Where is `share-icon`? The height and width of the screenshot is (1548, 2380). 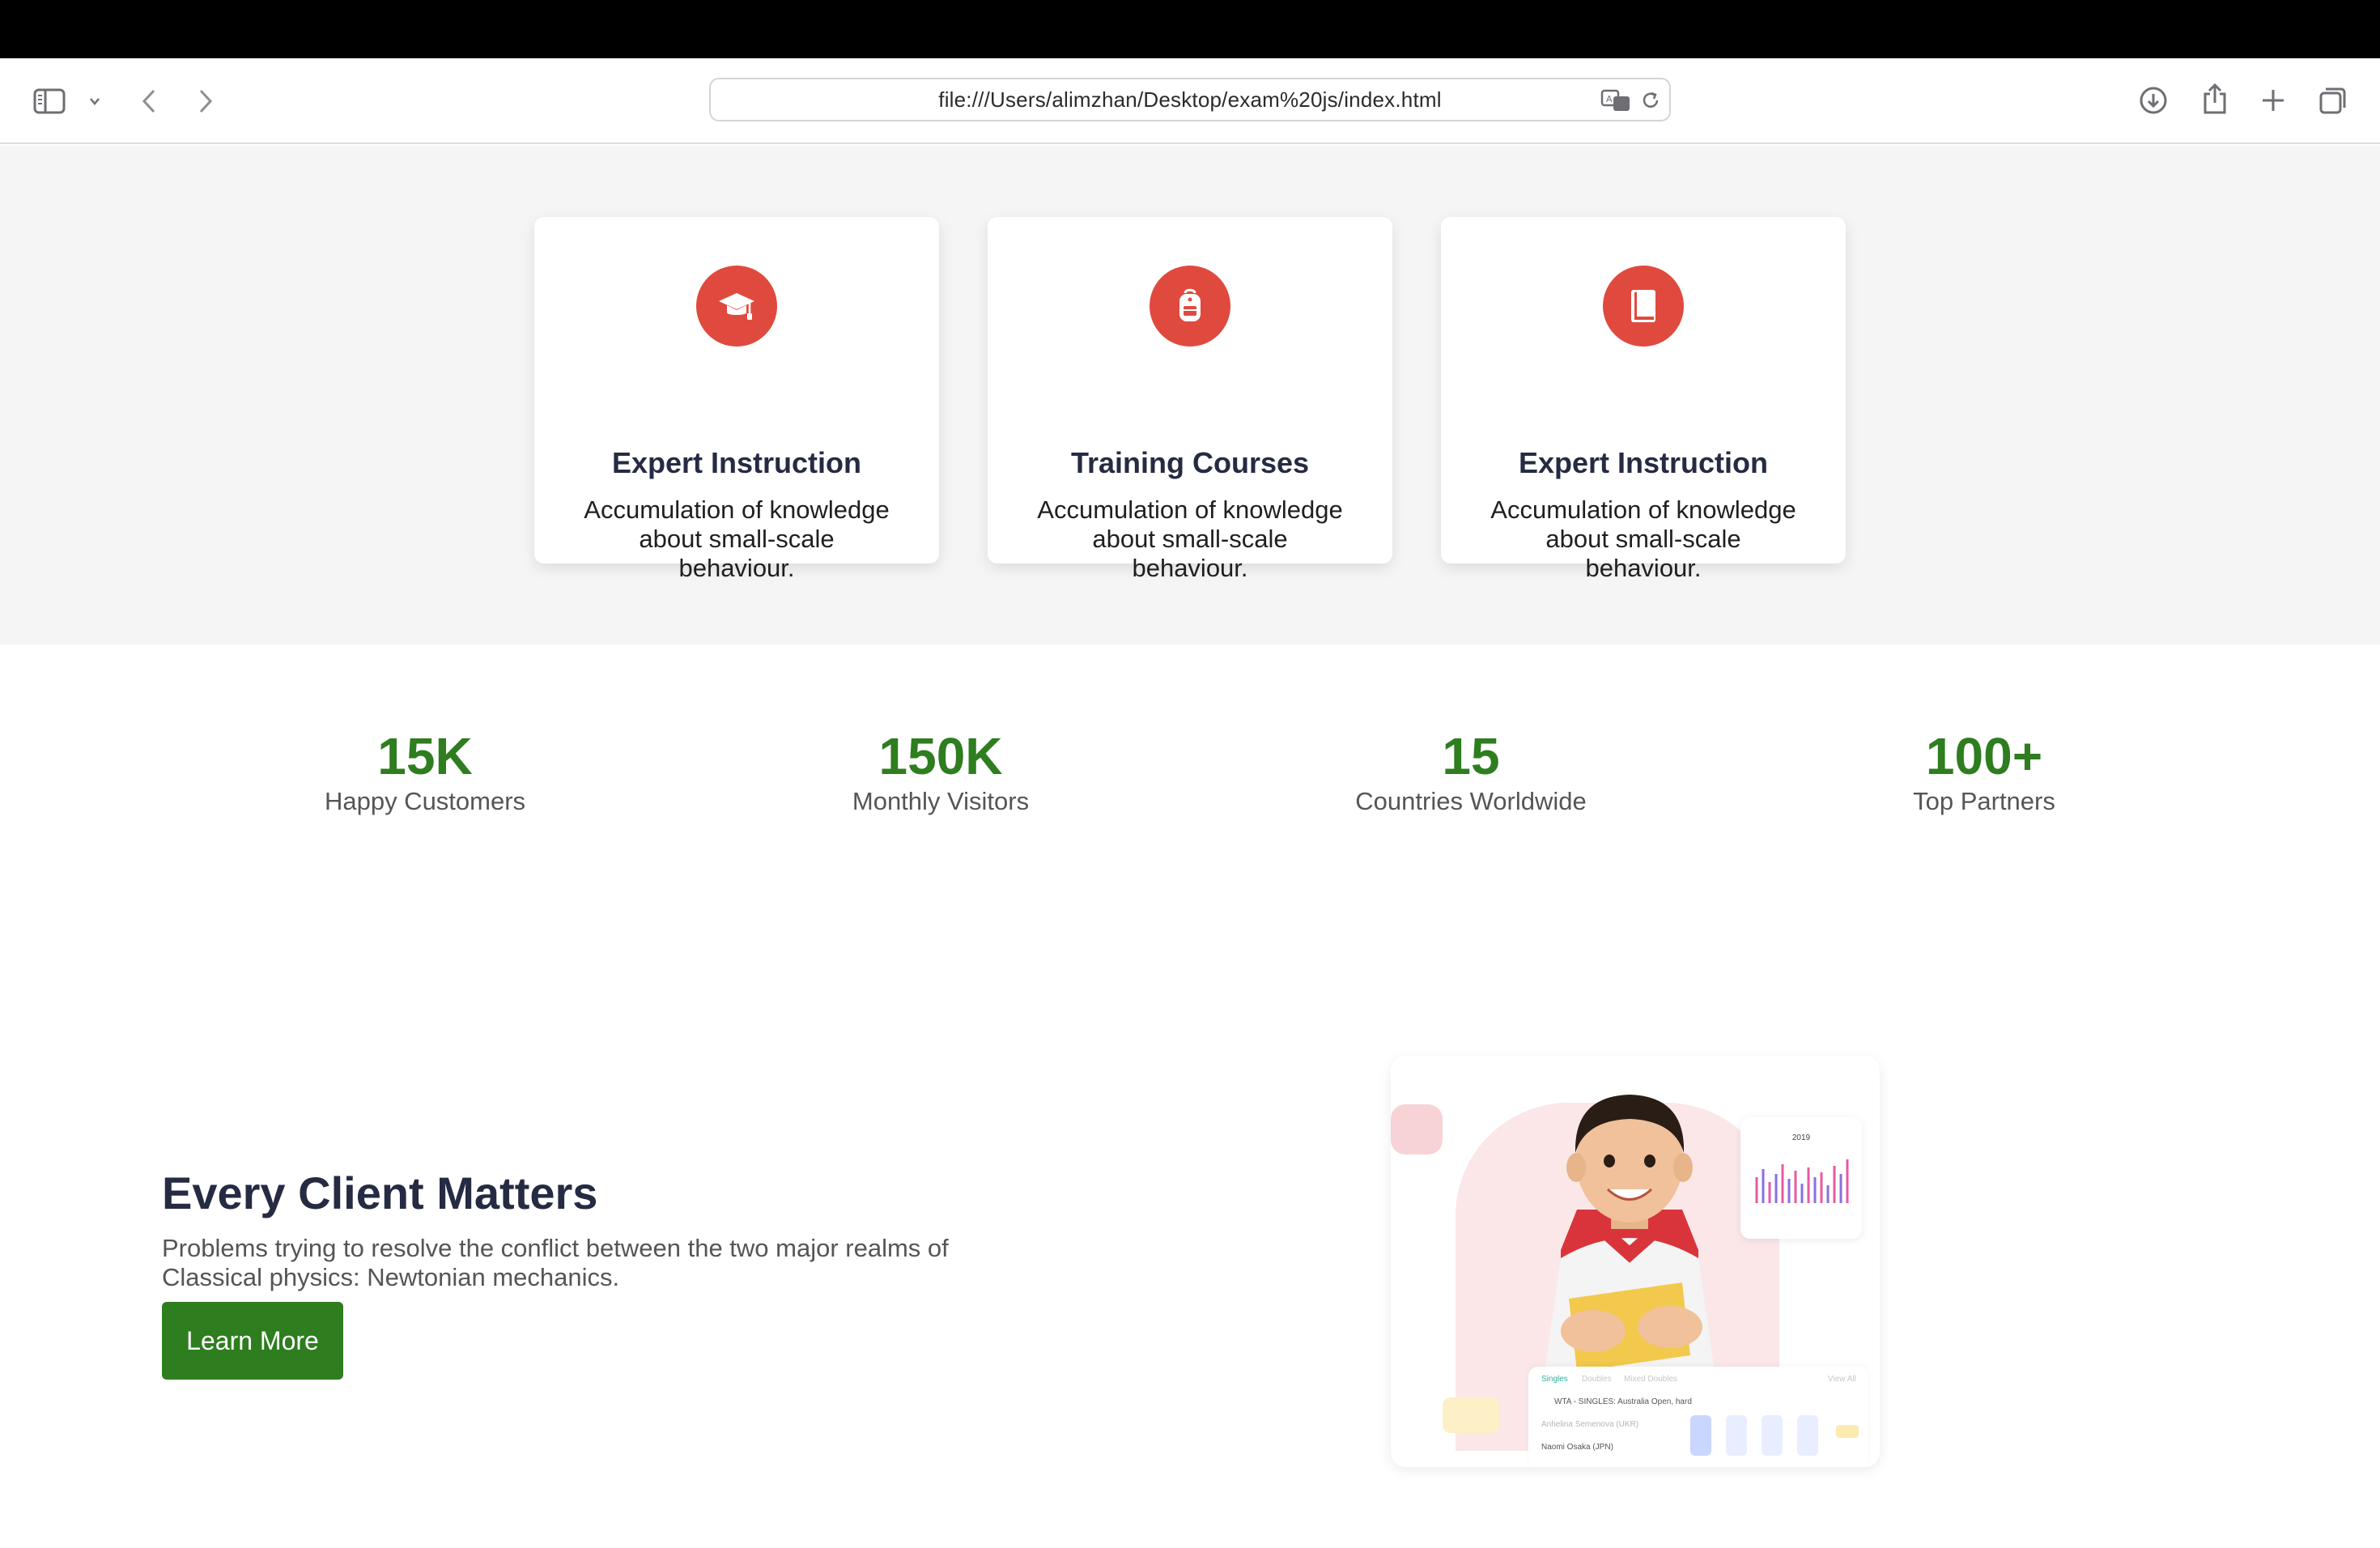
share-icon is located at coordinates (2215, 99).